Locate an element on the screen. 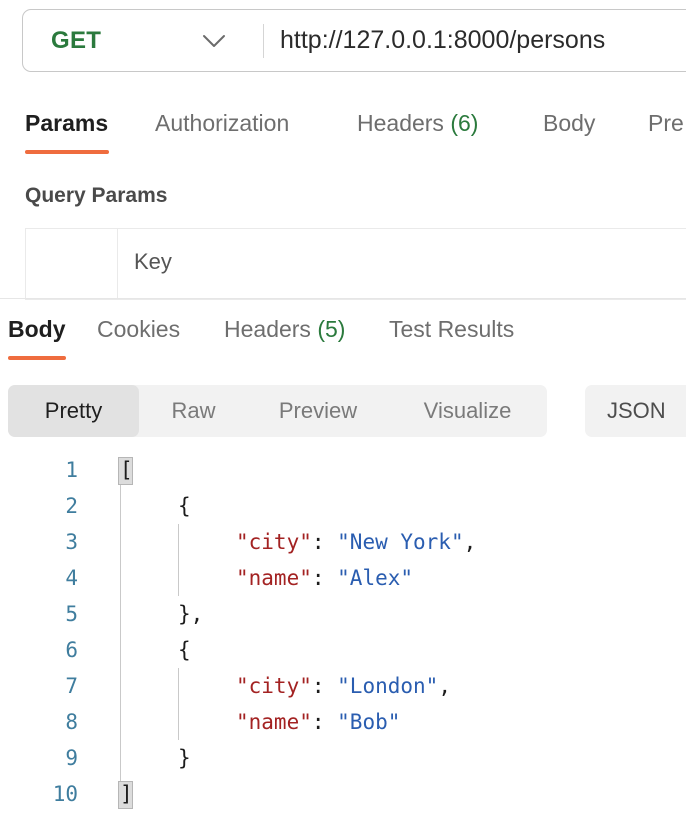  code-line: ] is located at coordinates (126, 794).